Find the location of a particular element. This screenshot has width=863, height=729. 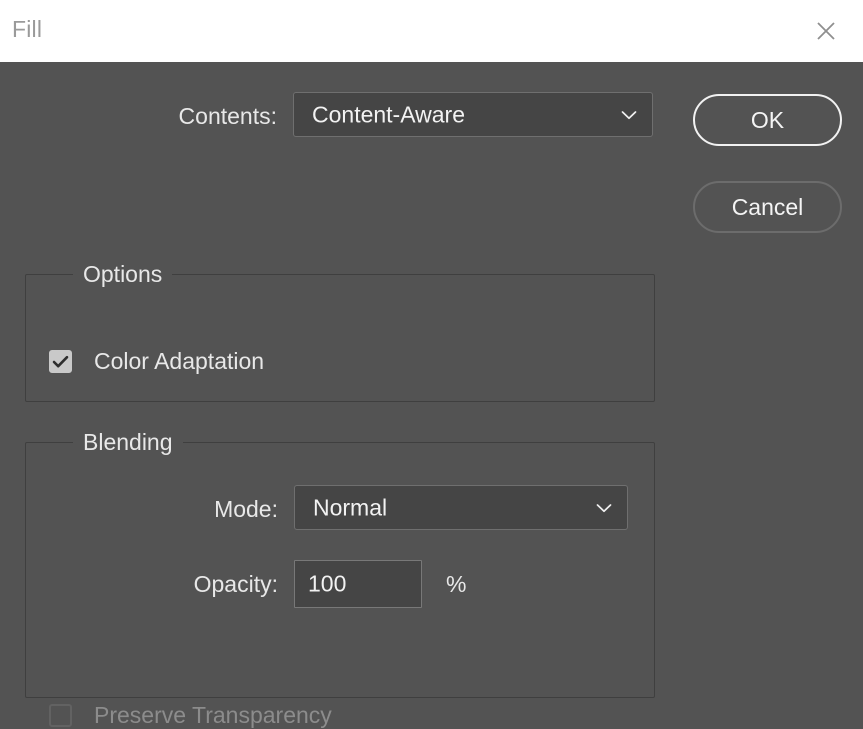

checkmark-icon is located at coordinates (60, 362).